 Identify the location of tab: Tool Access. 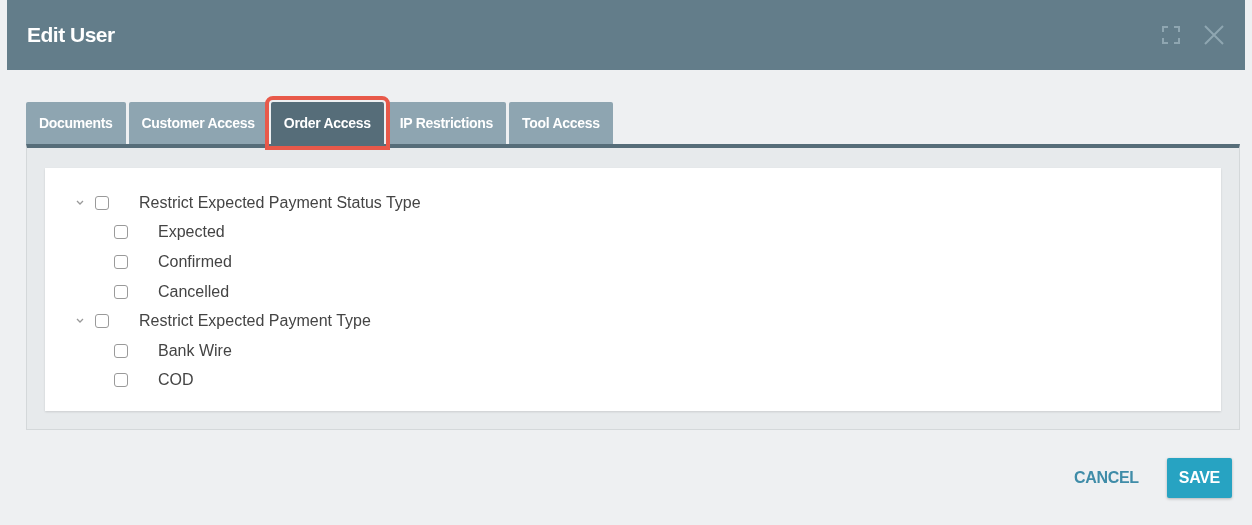
(561, 123).